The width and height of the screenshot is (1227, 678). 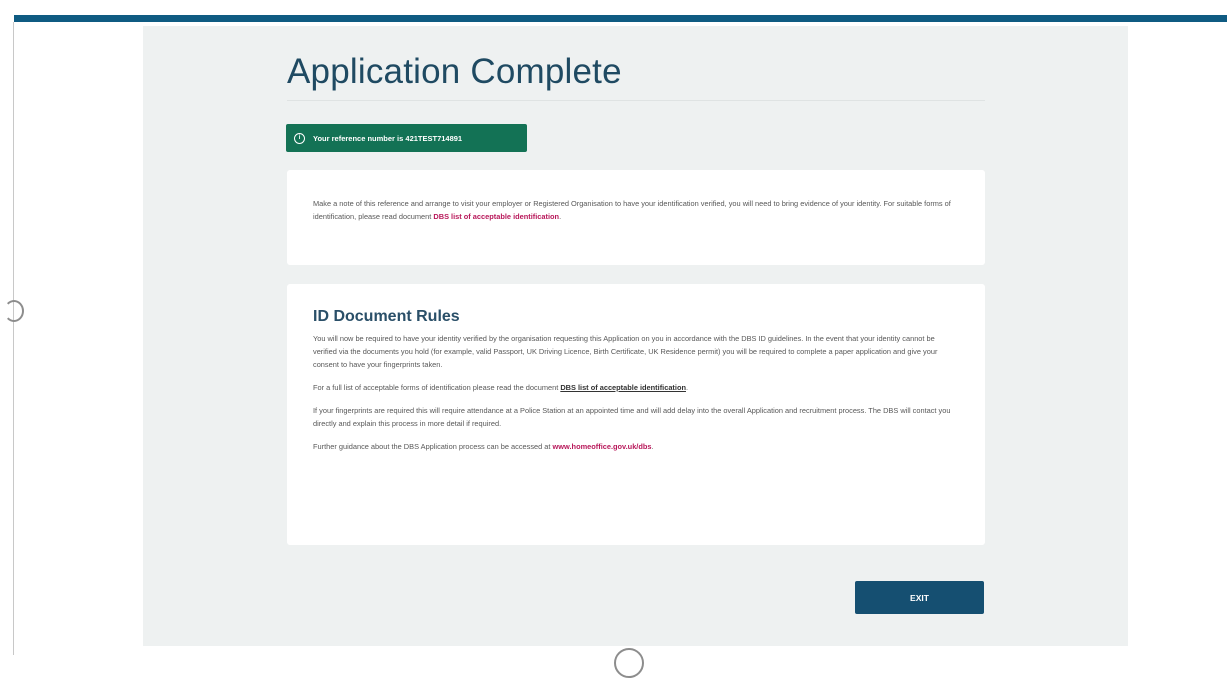 What do you see at coordinates (620, 18) in the screenshot?
I see `top-accent-bar` at bounding box center [620, 18].